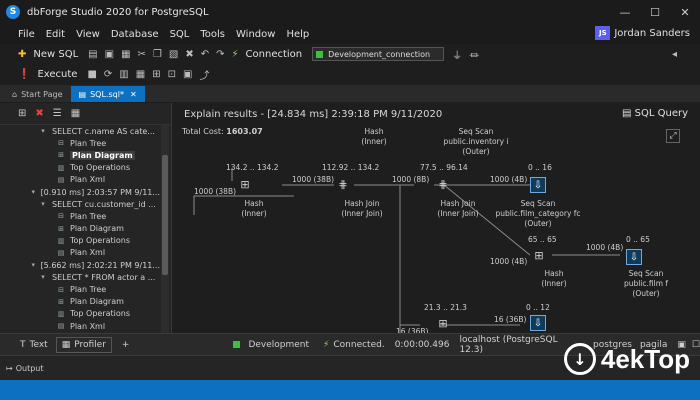  Describe the element at coordinates (75, 113) in the screenshot. I see `options-icon: ▦` at that location.